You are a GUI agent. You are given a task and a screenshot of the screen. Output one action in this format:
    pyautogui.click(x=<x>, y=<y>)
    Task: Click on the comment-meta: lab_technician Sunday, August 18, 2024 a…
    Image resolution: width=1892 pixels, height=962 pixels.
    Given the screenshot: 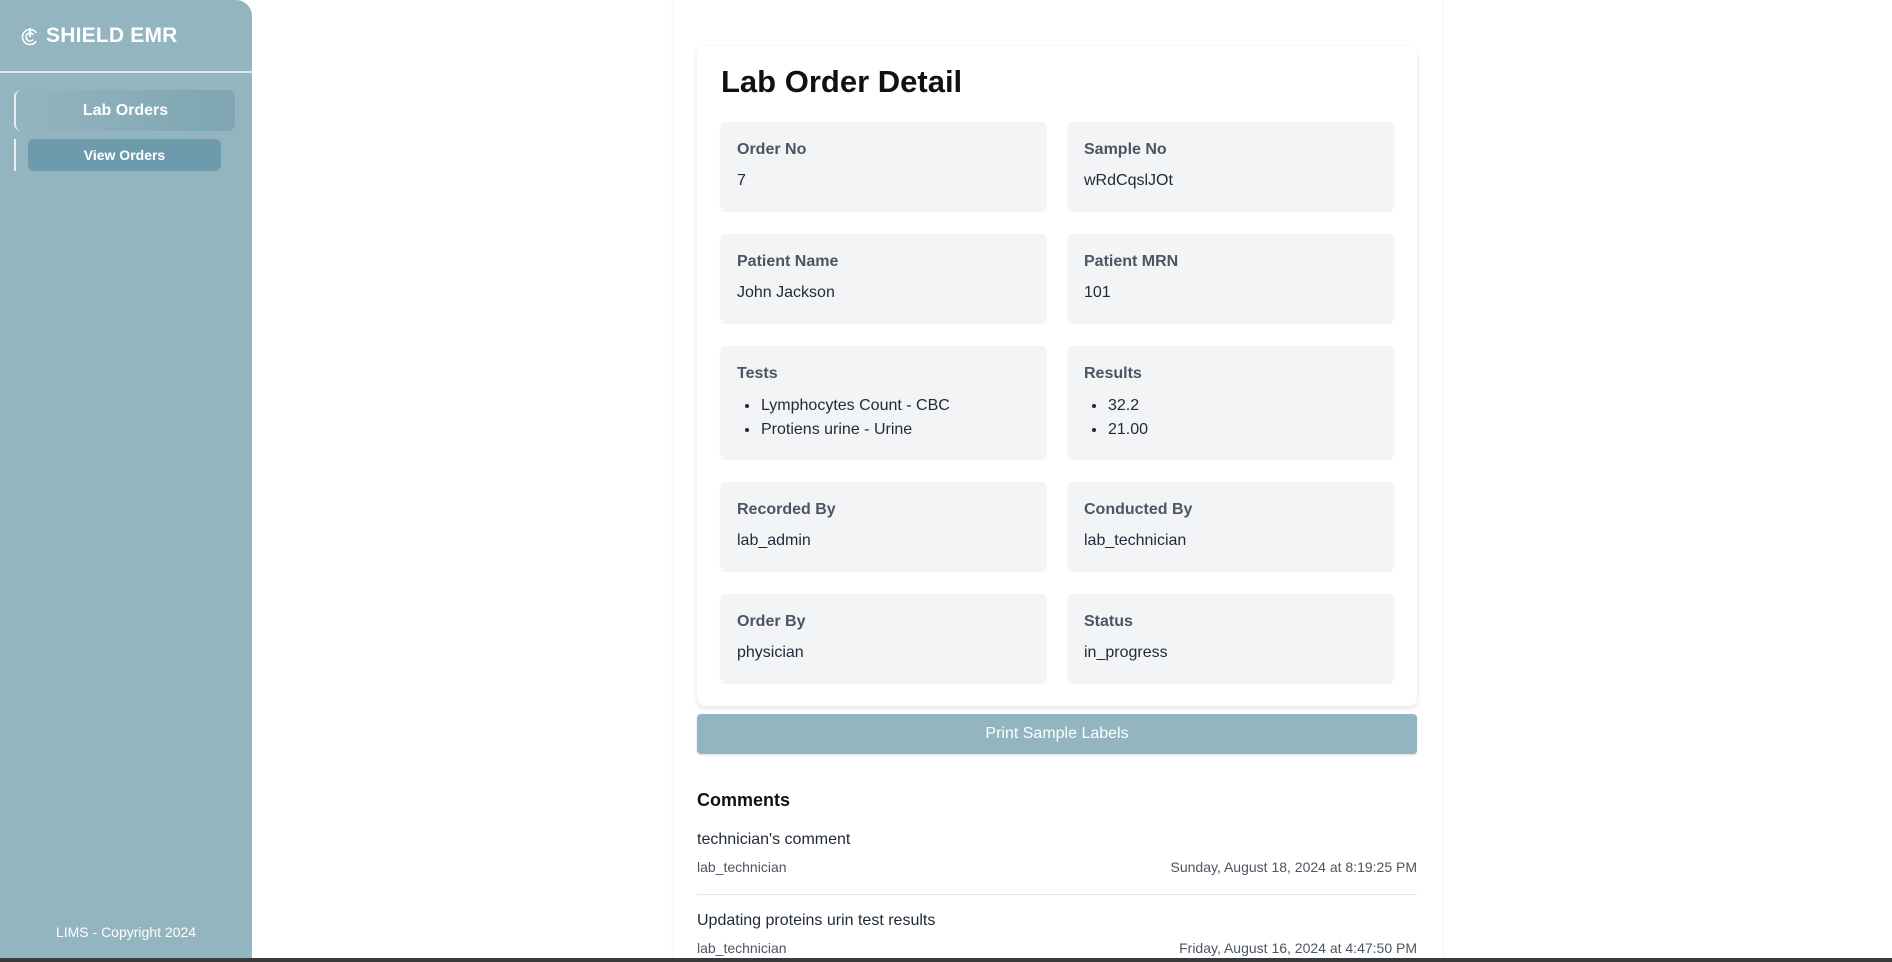 What is the action you would take?
    pyautogui.click(x=1057, y=867)
    